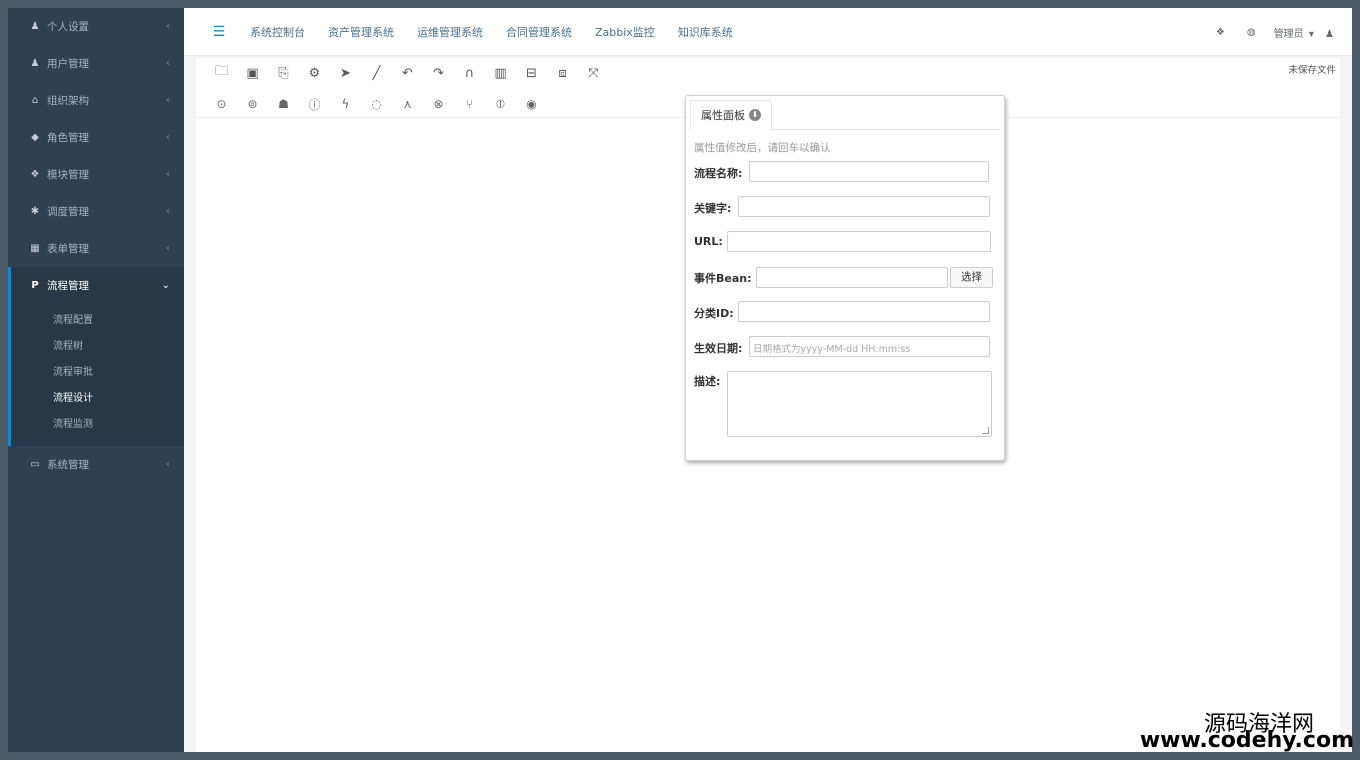  Describe the element at coordinates (469, 73) in the screenshot. I see `magnet-icon: ∩` at that location.